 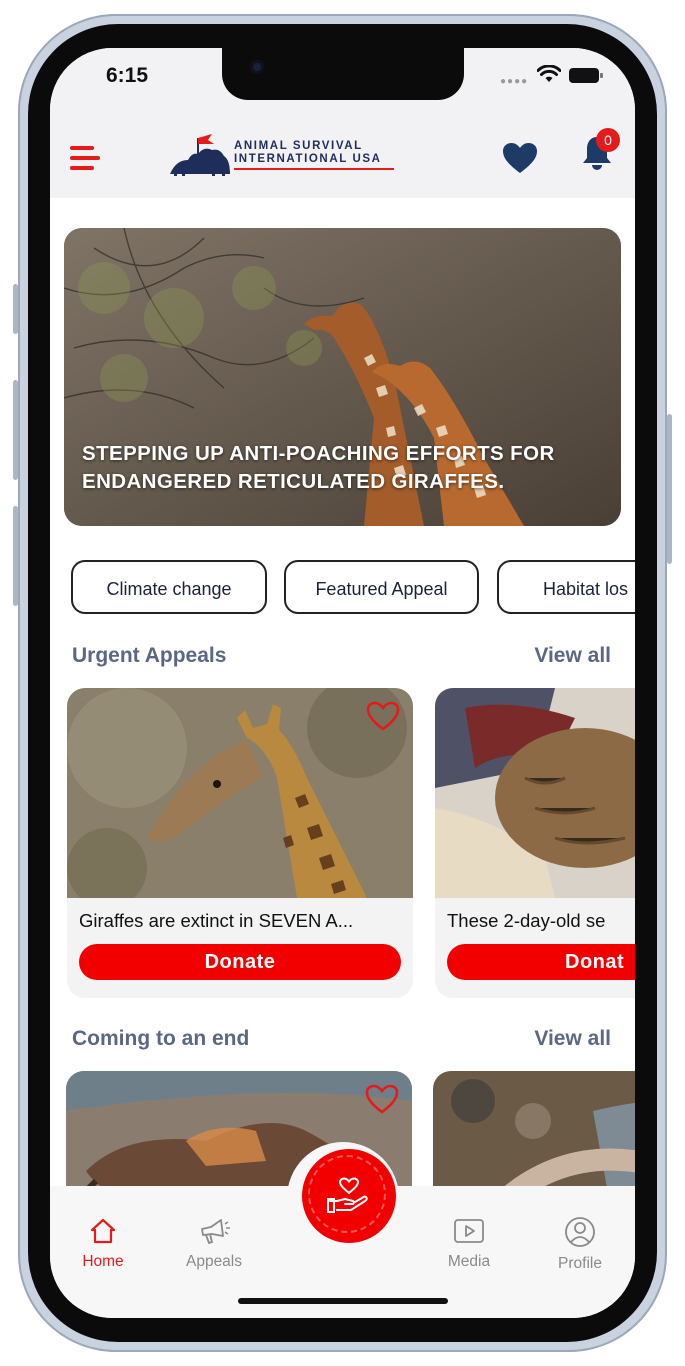 What do you see at coordinates (381, 587) in the screenshot?
I see `category-featured-appeal: Featured Appeal` at bounding box center [381, 587].